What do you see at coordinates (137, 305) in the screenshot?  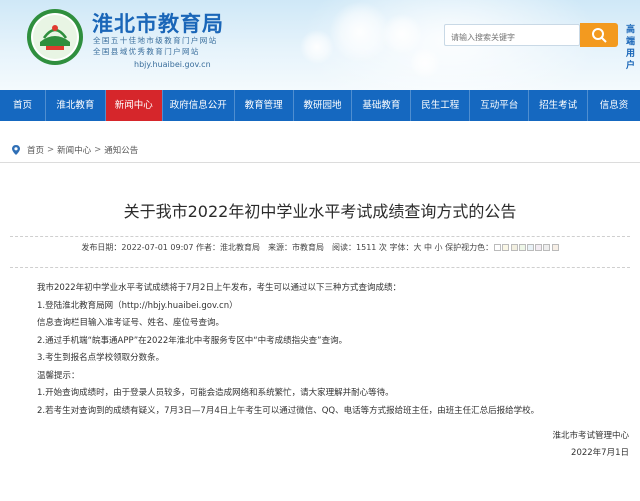 I see `paragraph: 1.登陆淮北教育局网（http://hbjy.huaibei.gov.cn）` at bounding box center [137, 305].